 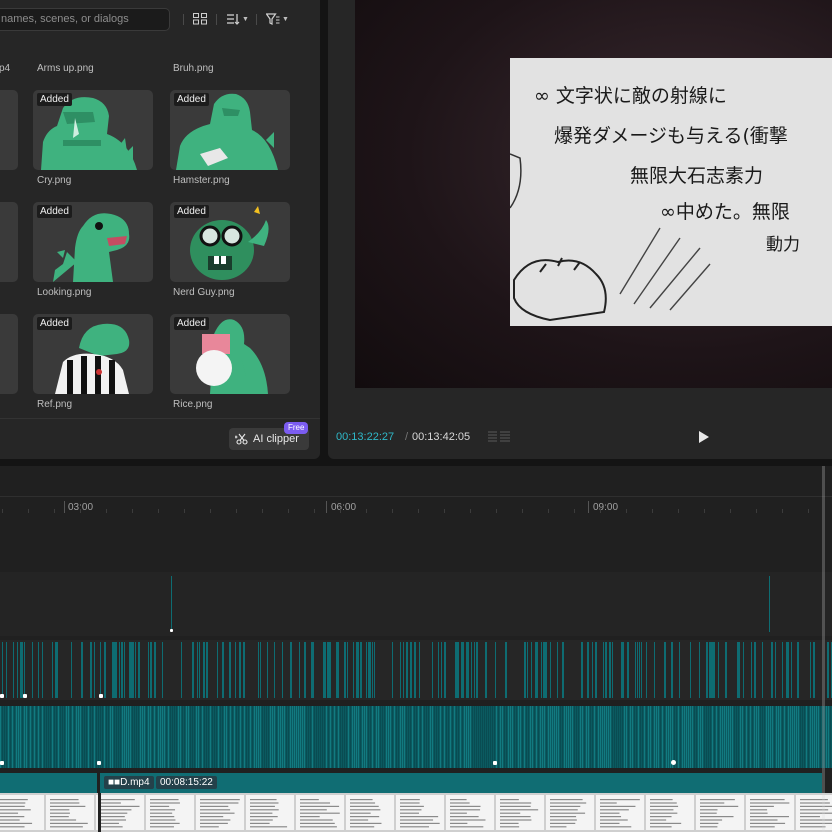 What do you see at coordinates (237, 19) in the screenshot?
I see `sort-button: ▼` at bounding box center [237, 19].